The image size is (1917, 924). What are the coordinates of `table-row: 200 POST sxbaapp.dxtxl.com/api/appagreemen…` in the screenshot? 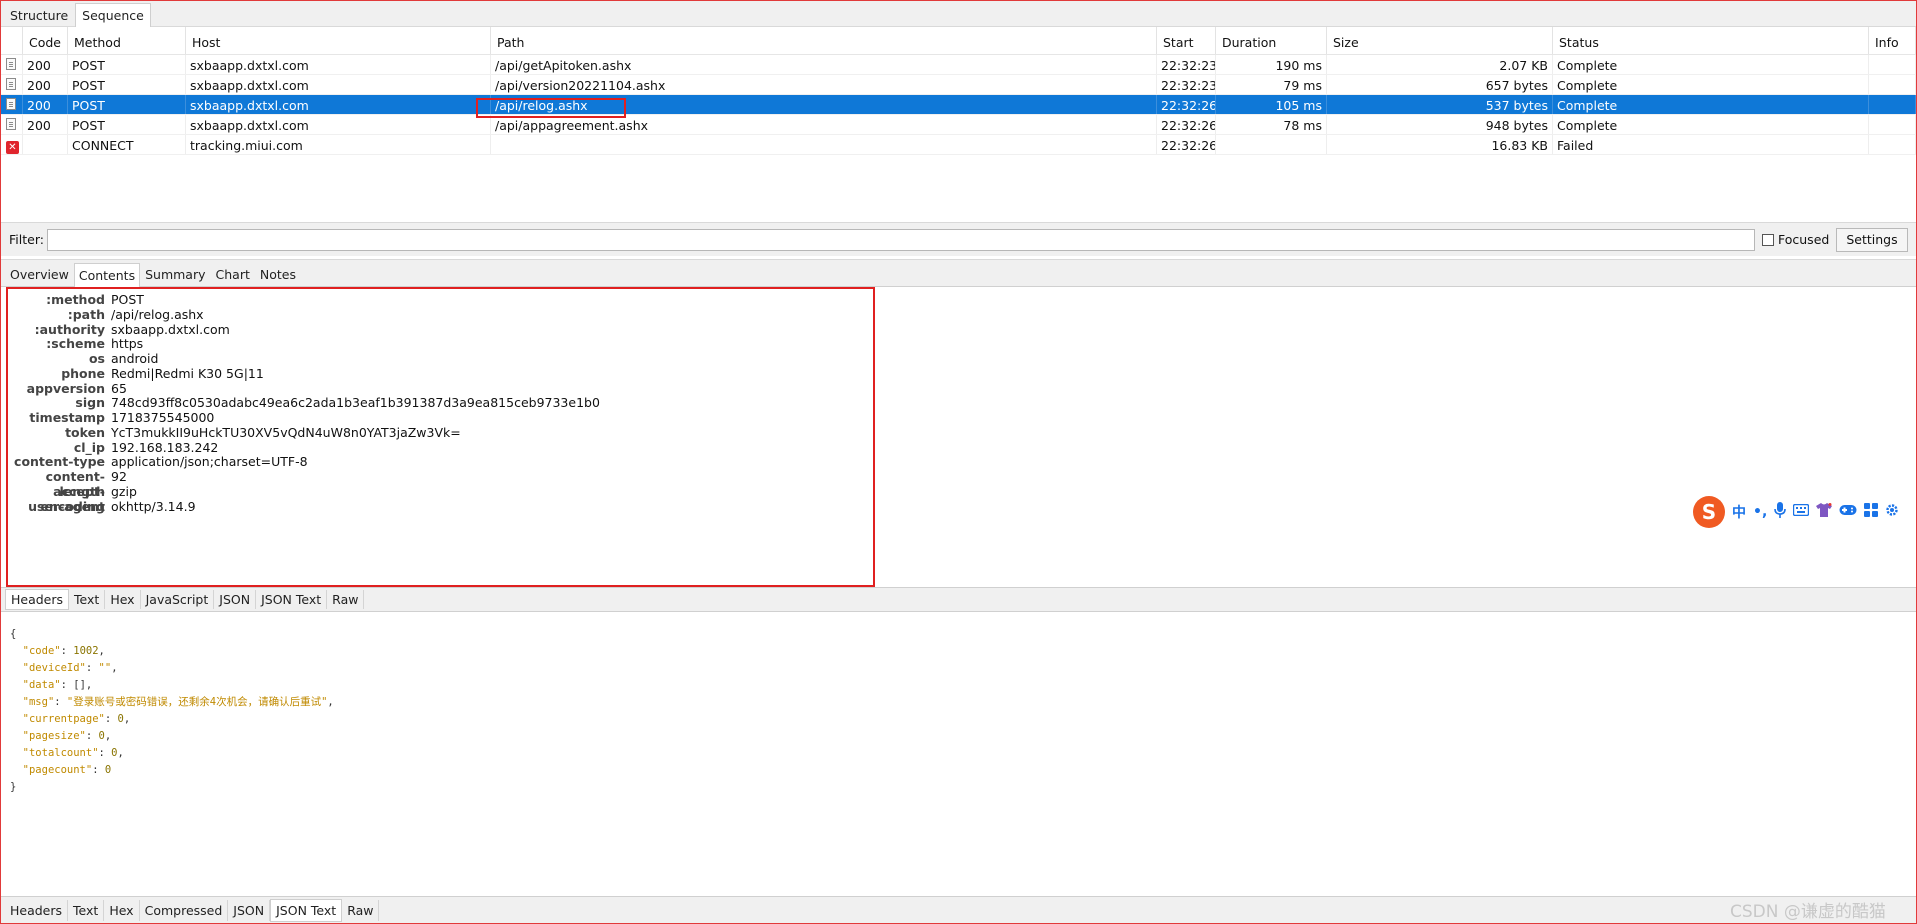 It's located at (958, 125).